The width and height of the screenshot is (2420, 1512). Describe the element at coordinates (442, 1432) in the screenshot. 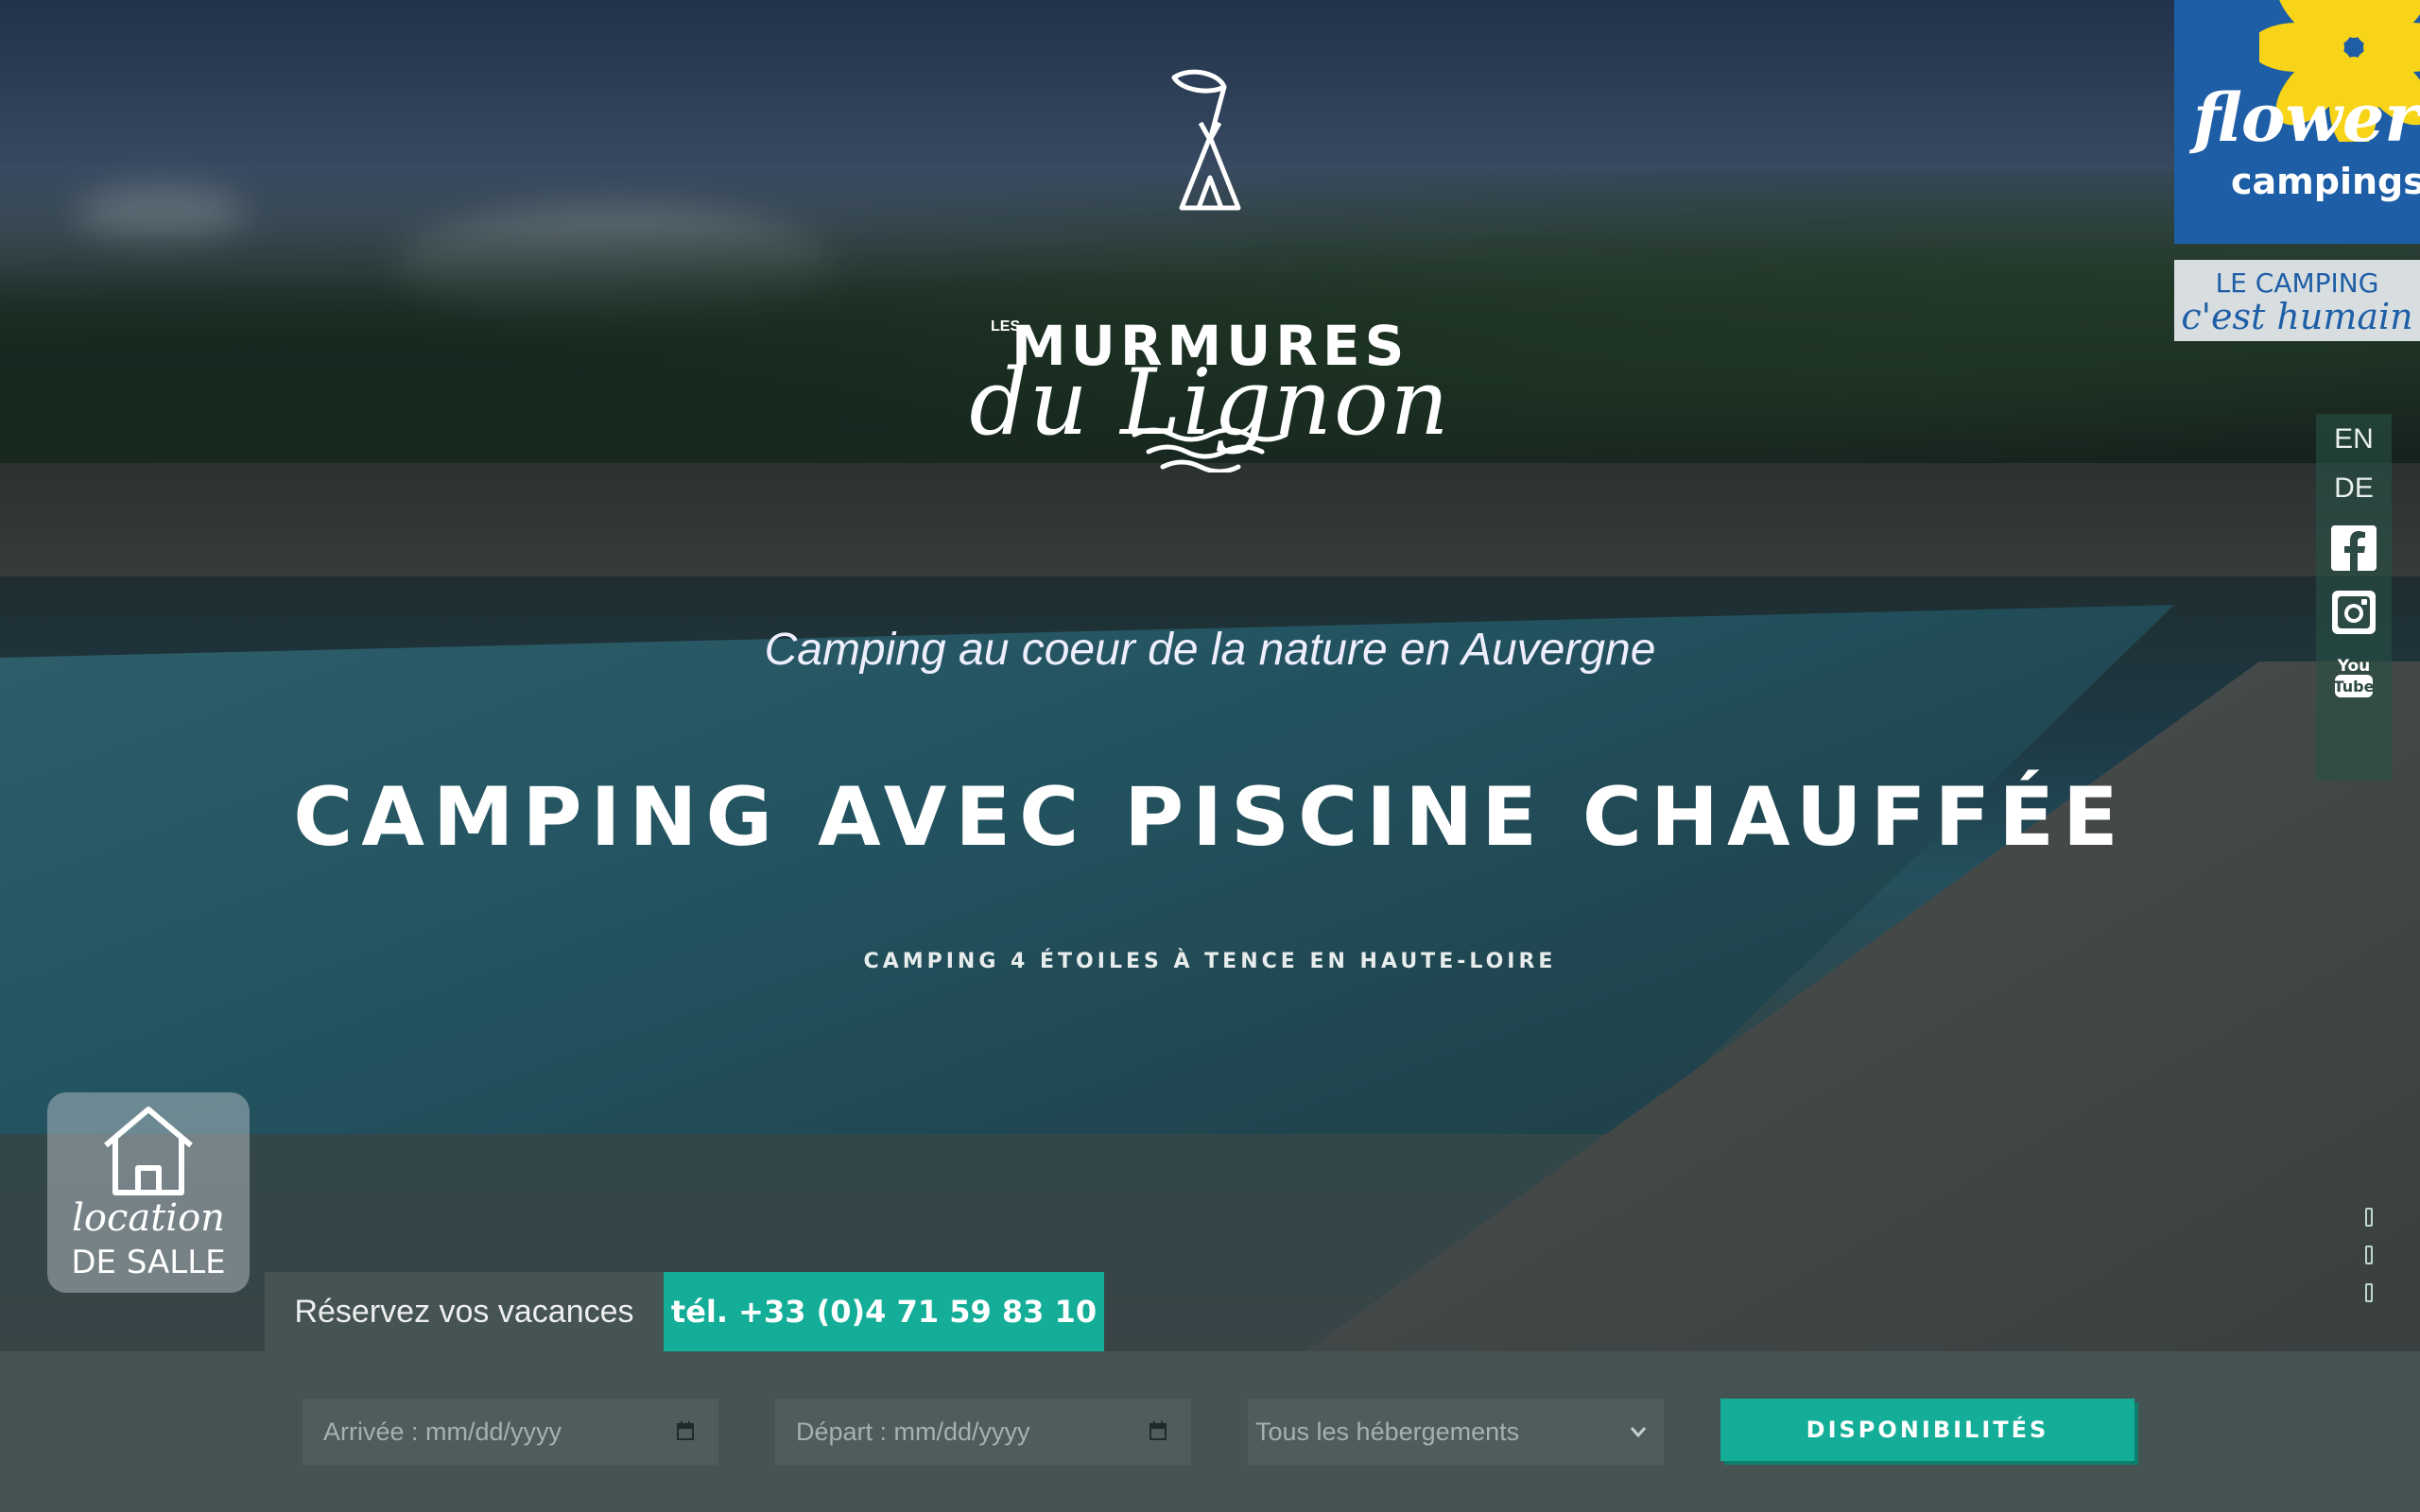

I see `arrival-date-value: Arrivée : mm/dd/yyyy` at that location.